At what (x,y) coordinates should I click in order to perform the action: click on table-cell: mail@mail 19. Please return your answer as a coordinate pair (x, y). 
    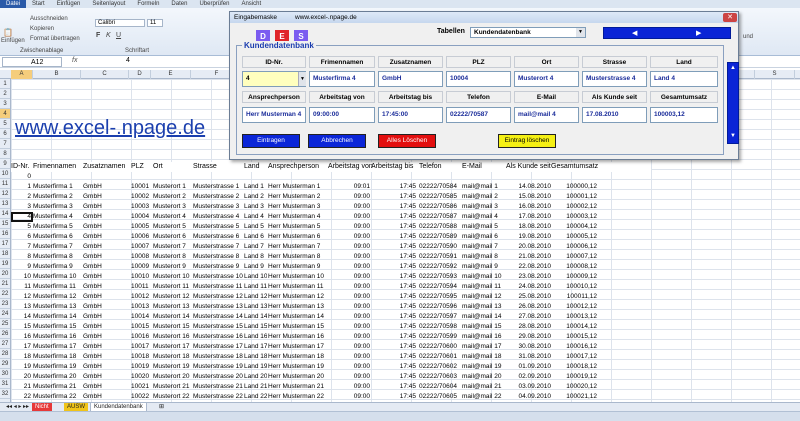
    Looking at the image, I should click on (483, 367).